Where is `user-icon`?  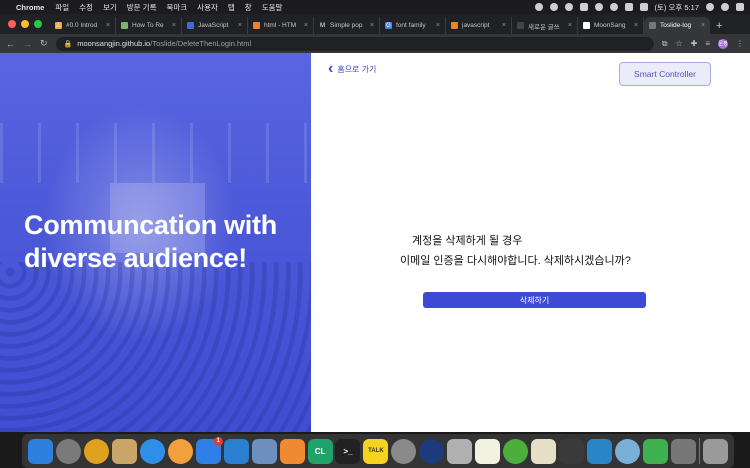
user-icon is located at coordinates (725, 7).